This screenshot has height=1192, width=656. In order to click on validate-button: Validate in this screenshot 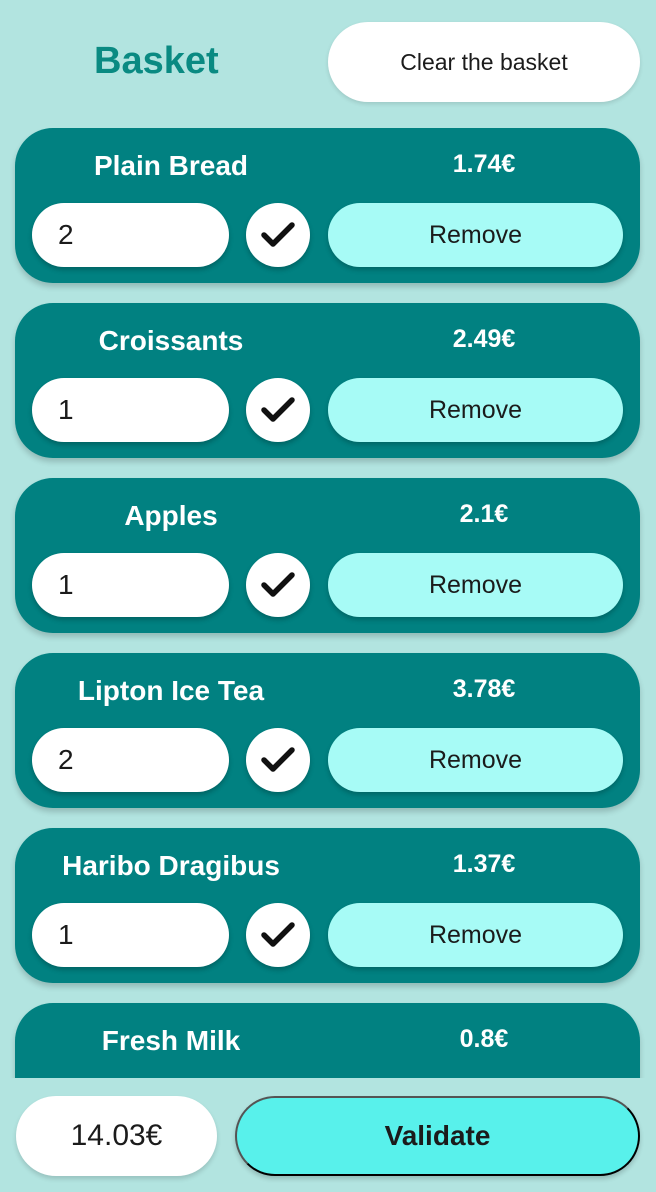, I will do `click(437, 1136)`.